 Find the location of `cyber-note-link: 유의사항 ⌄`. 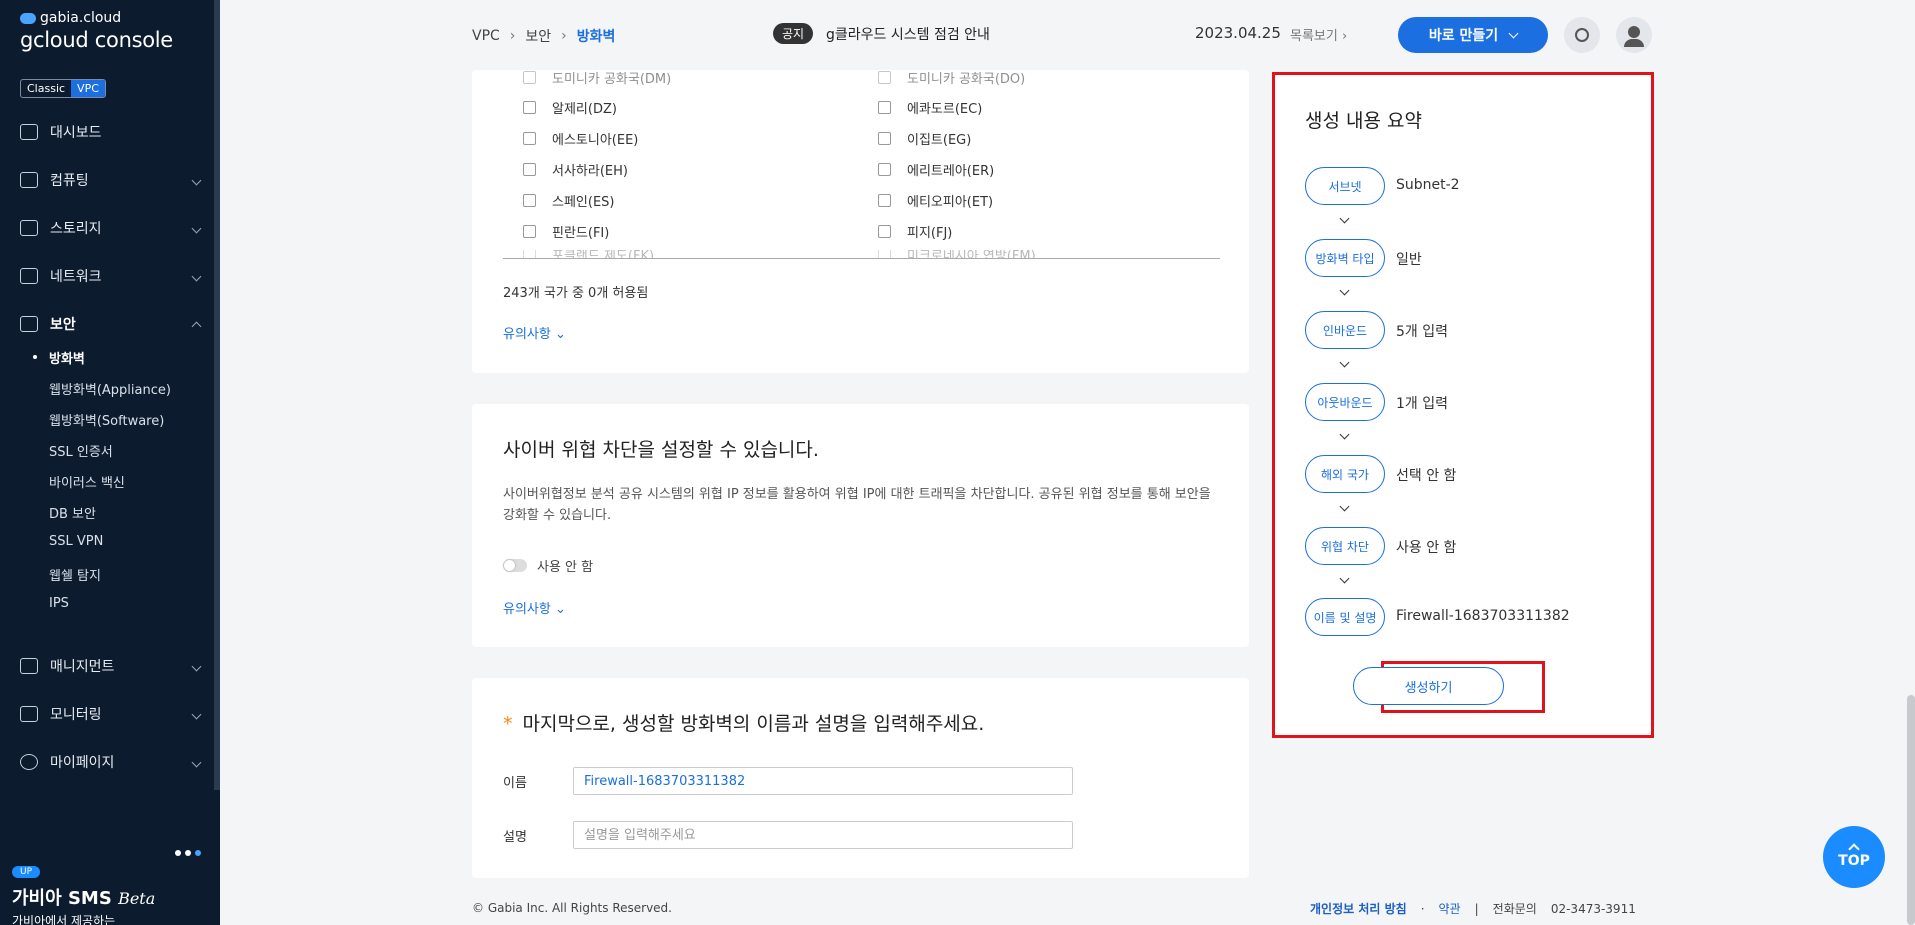

cyber-note-link: 유의사항 ⌄ is located at coordinates (534, 607).